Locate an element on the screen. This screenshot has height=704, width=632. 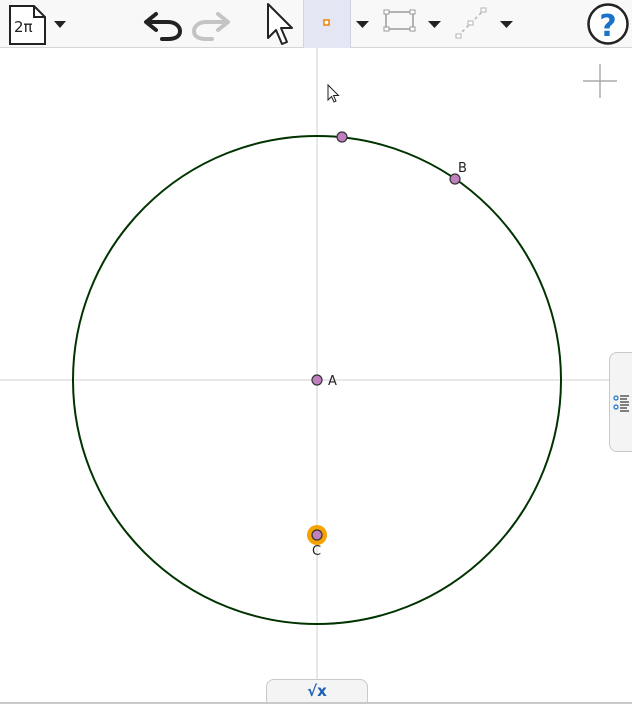
segment-tools-dropdown is located at coordinates (507, 24).